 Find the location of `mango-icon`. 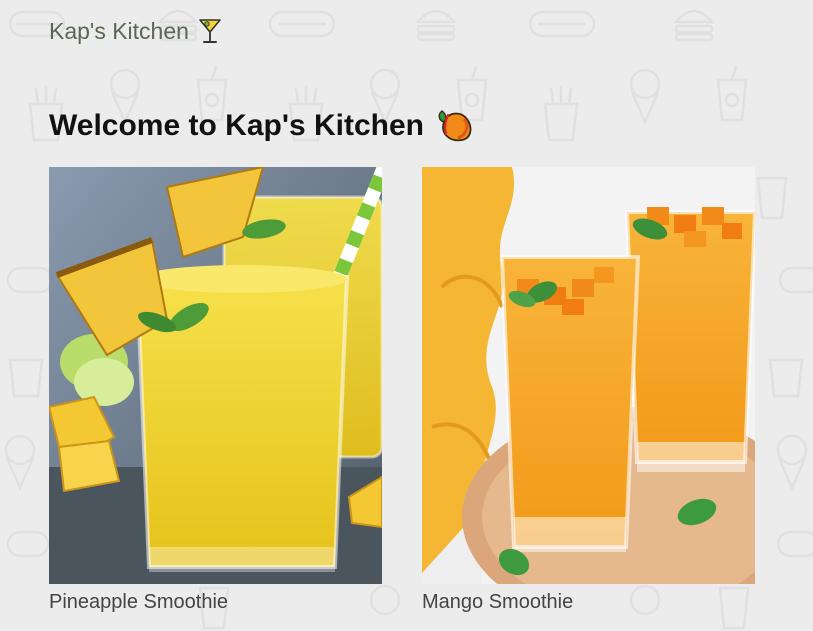

mango-icon is located at coordinates (455, 126).